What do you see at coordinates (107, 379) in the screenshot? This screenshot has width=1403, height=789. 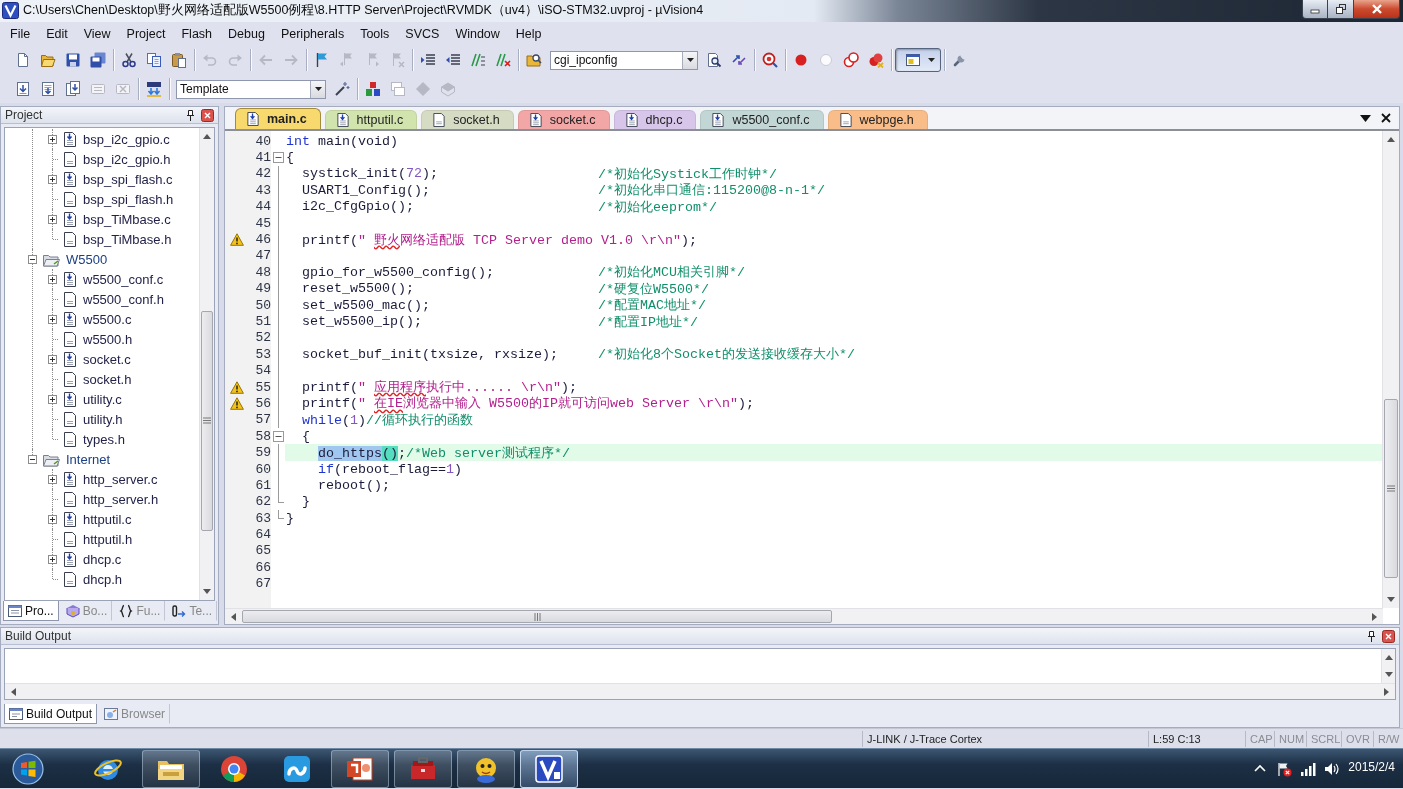 I see `tree-node: socket.h` at bounding box center [107, 379].